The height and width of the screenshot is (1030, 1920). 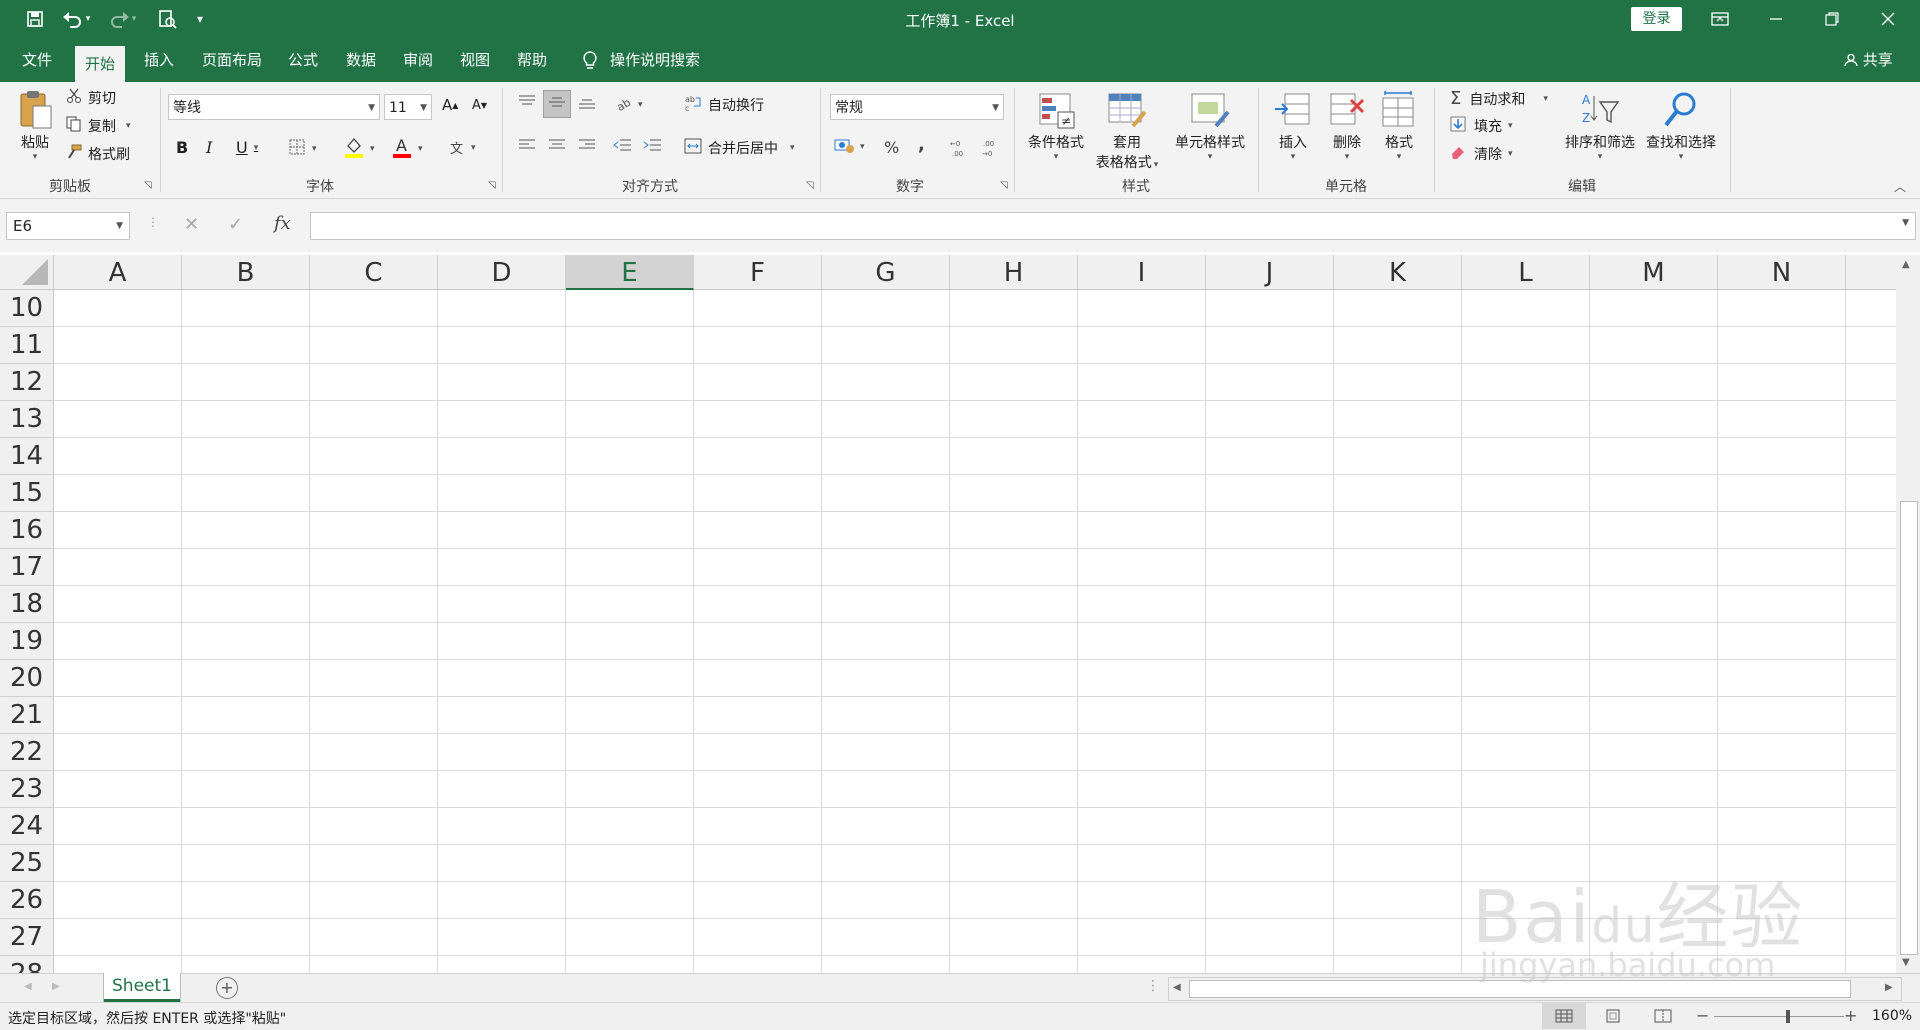 What do you see at coordinates (98, 154) in the screenshot?
I see `format-painter-button: 格式刷` at bounding box center [98, 154].